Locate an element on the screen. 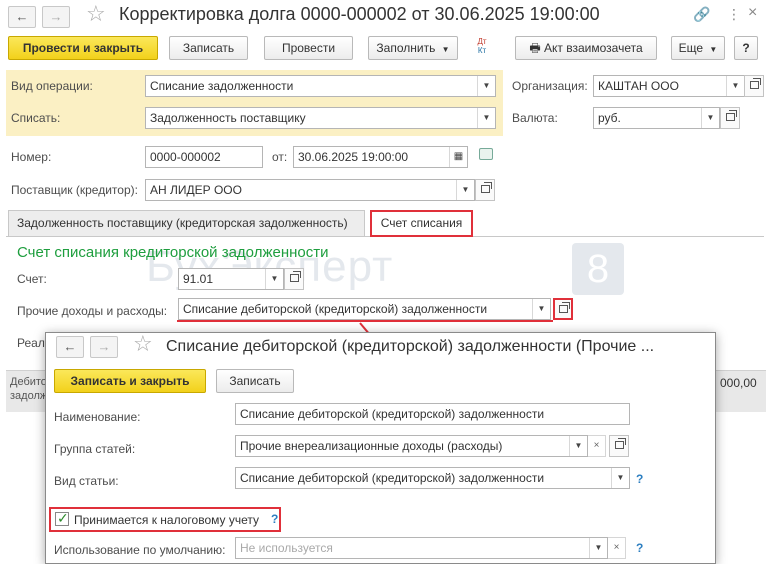  watermark-badge: 8 is located at coordinates (598, 269).